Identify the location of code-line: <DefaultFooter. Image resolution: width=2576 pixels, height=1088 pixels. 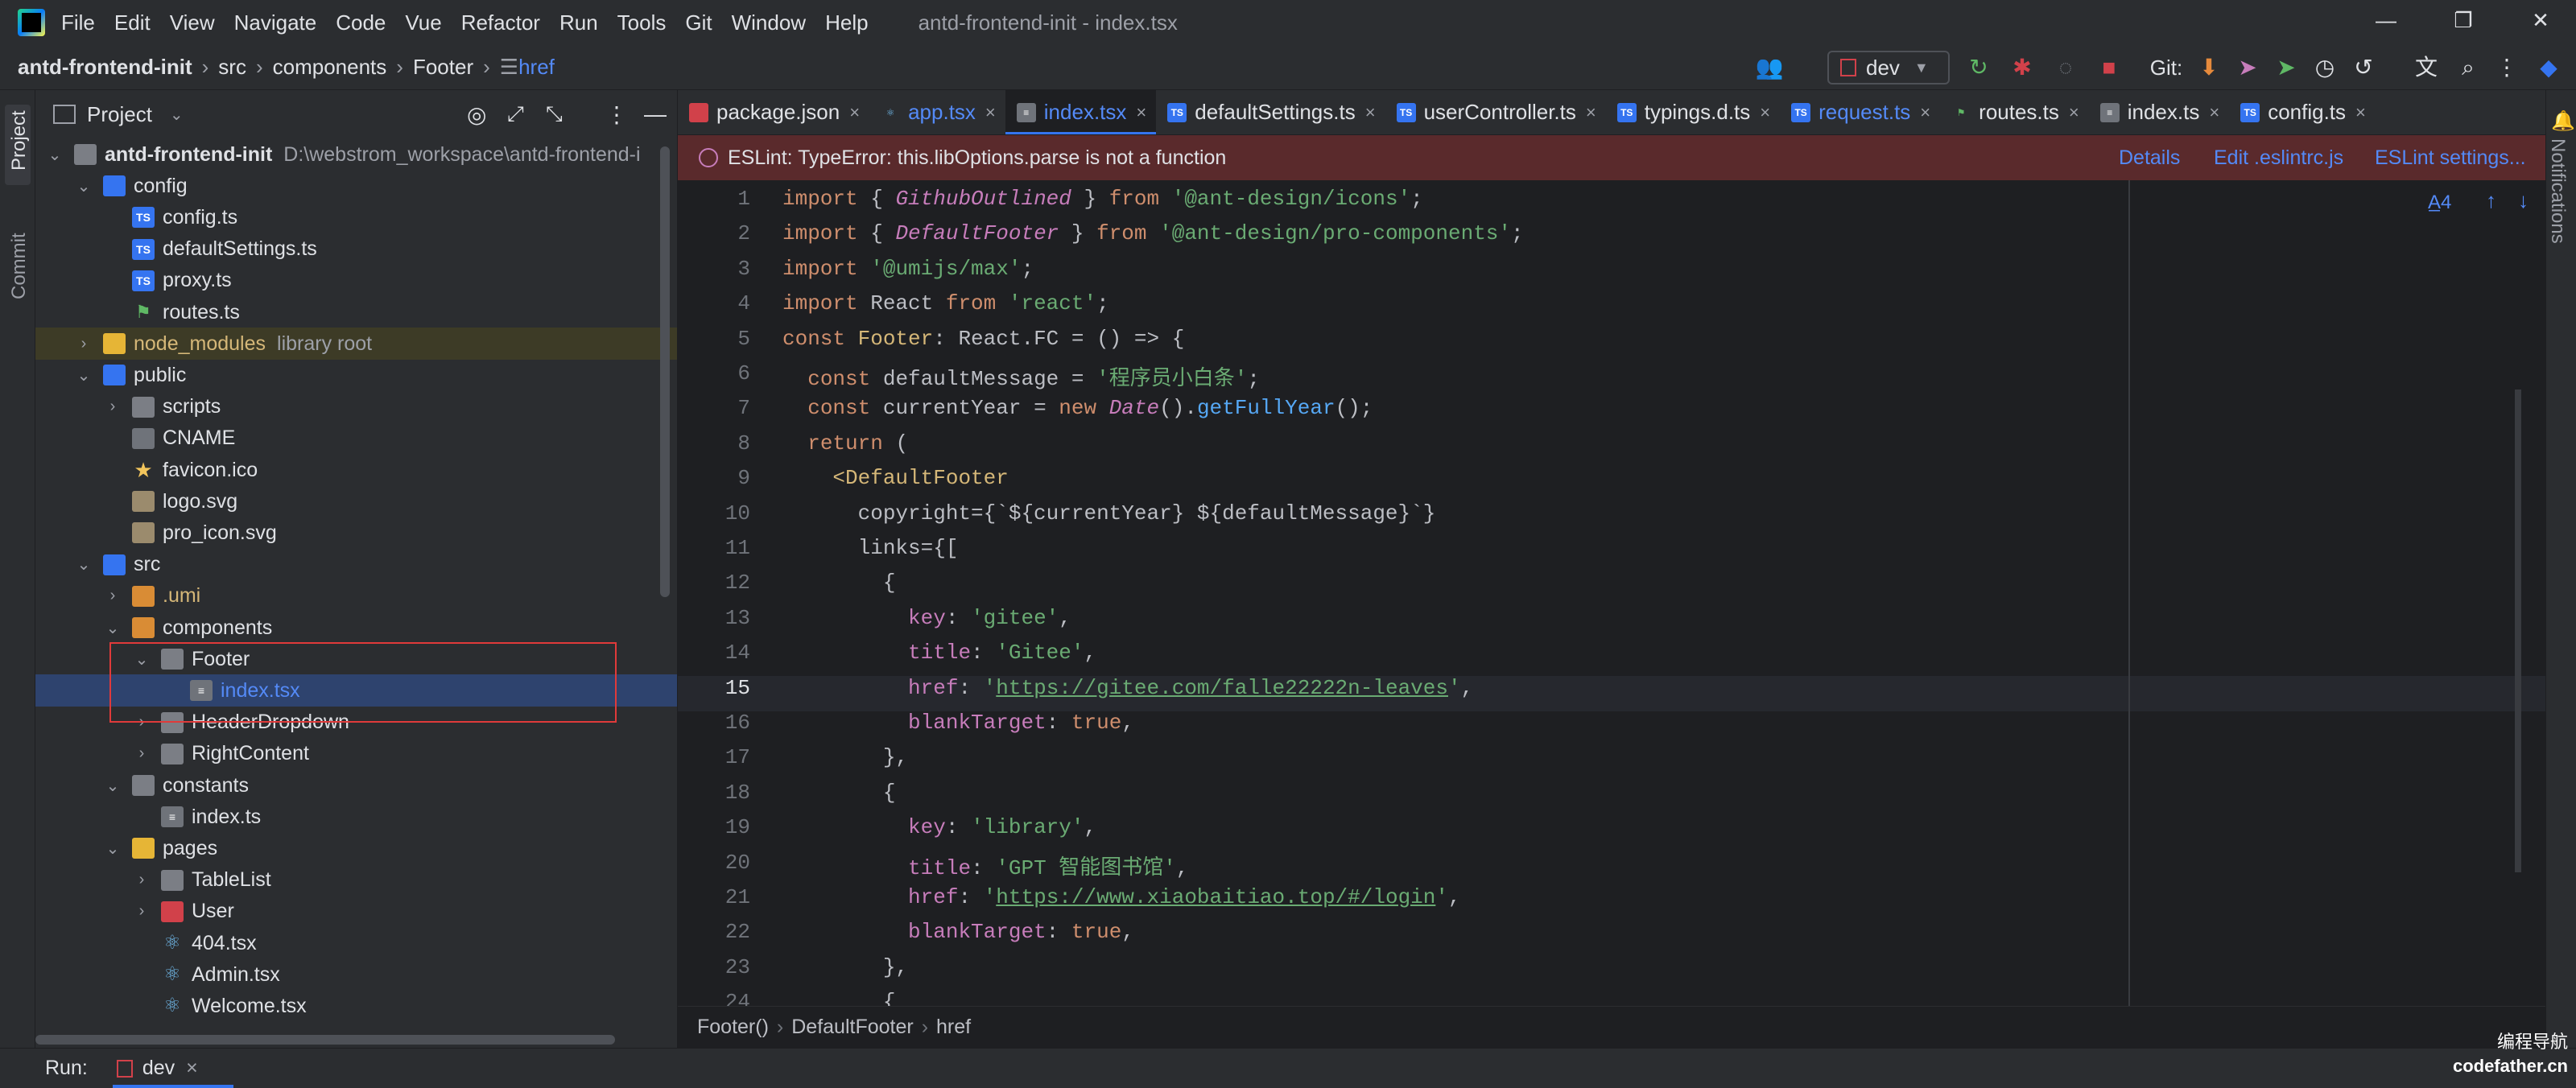
(895, 478).